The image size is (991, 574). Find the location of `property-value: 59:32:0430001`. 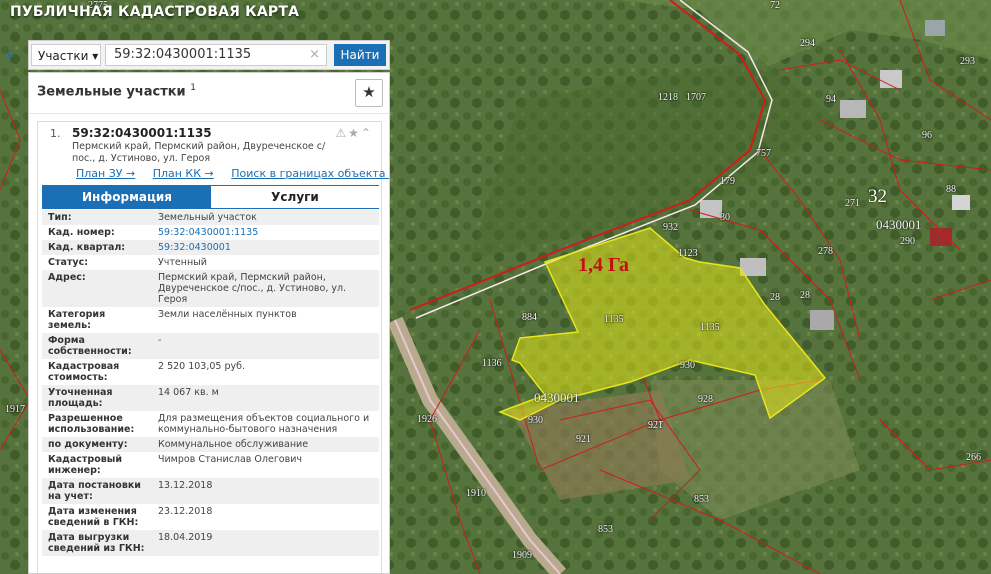

property-value: 59:32:0430001 is located at coordinates (265, 247).